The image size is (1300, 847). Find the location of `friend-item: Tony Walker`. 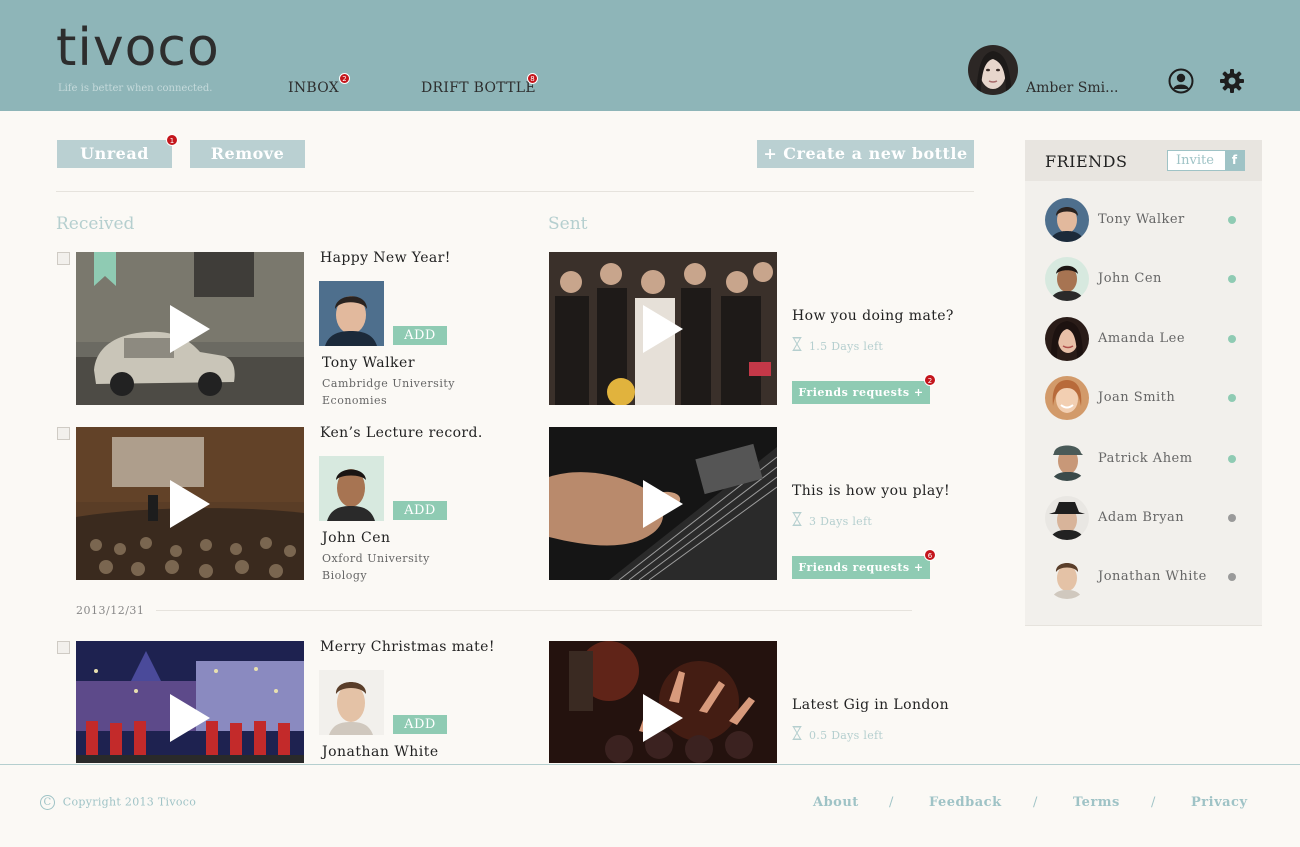

friend-item: Tony Walker is located at coordinates (1143, 223).